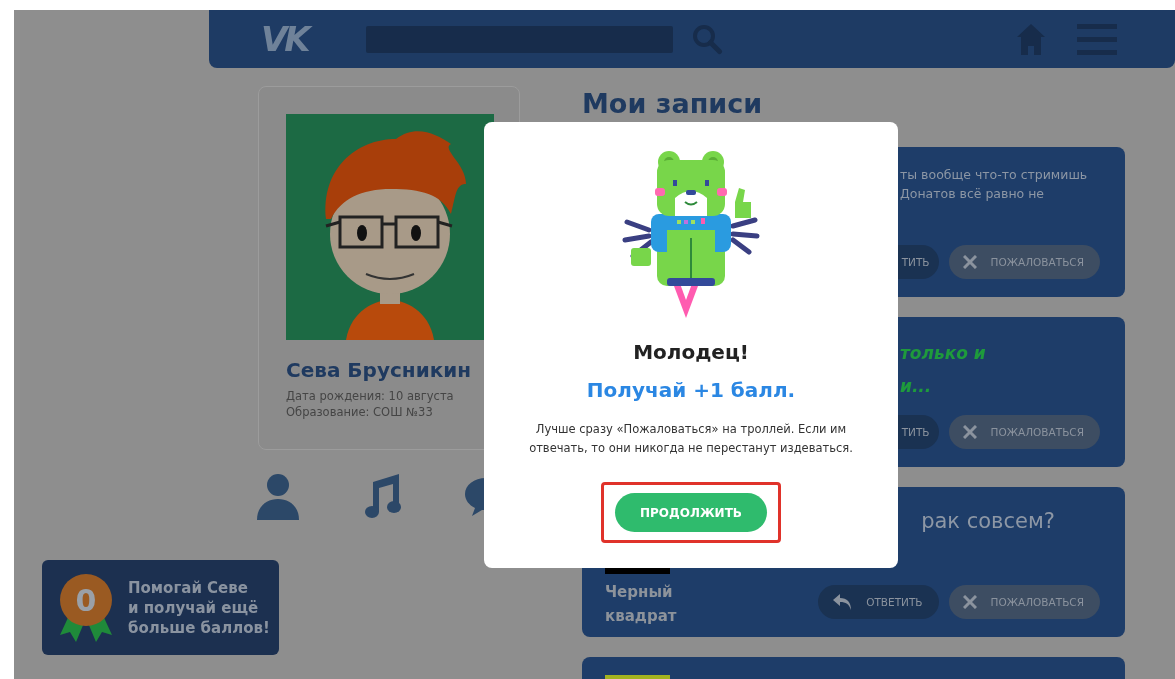 The image size is (1175, 679). I want to click on post-text: ты вообще что-то стримишь Донатов всё равно не, so click(994, 184).